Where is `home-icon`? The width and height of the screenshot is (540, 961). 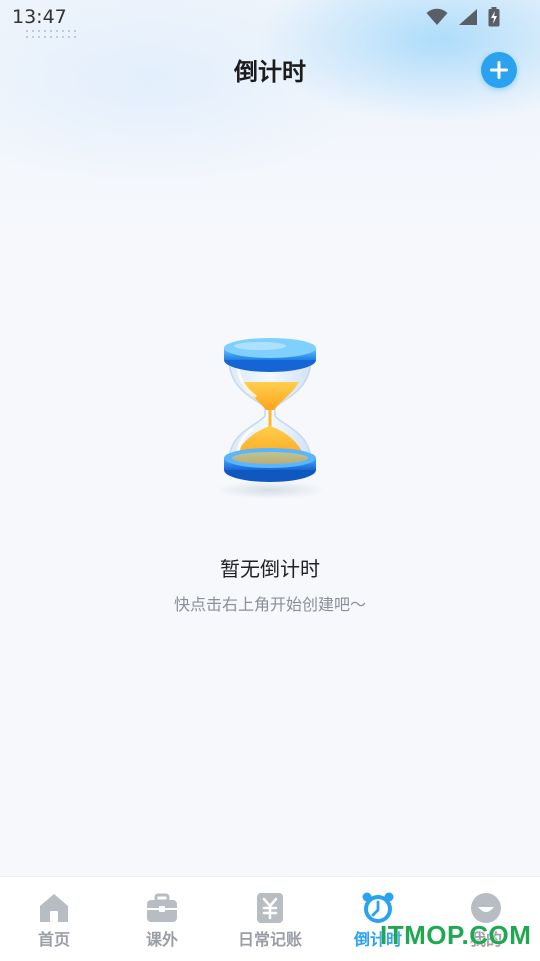
home-icon is located at coordinates (54, 908).